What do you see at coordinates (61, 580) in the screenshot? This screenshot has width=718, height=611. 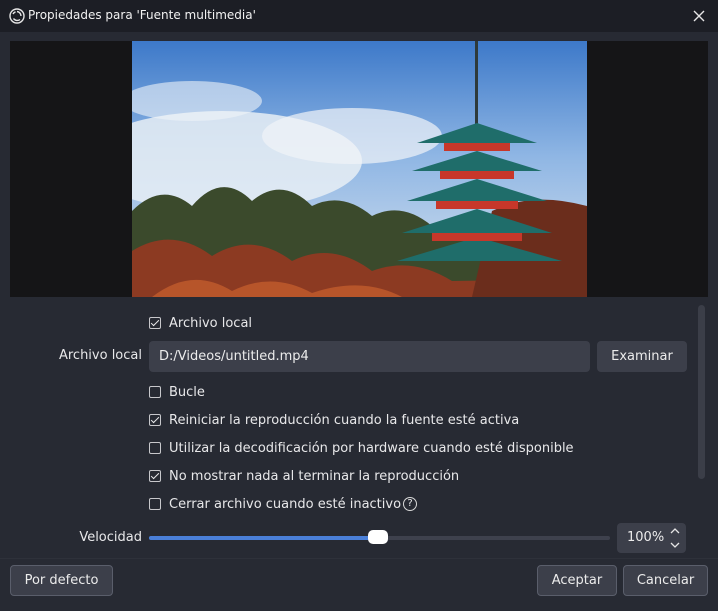 I see `defaults-button: Por defecto` at bounding box center [61, 580].